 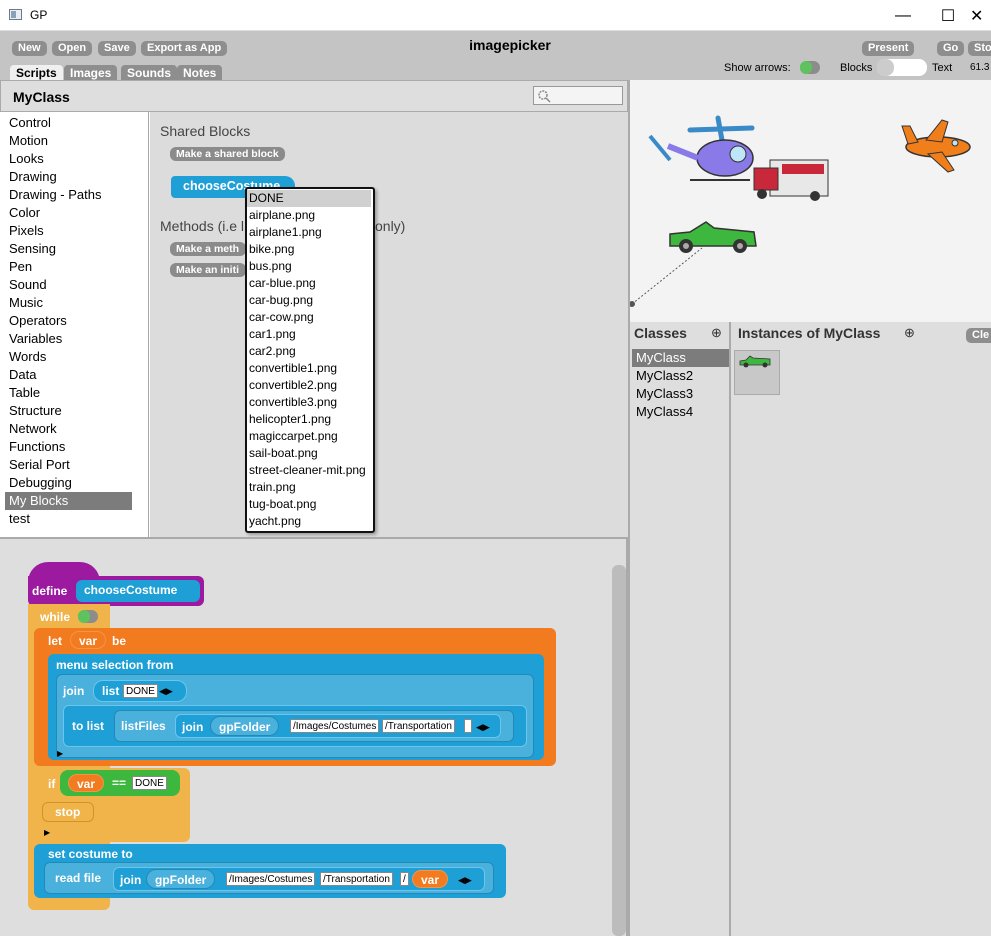 I want to click on category-item: Looks, so click(x=68, y=159).